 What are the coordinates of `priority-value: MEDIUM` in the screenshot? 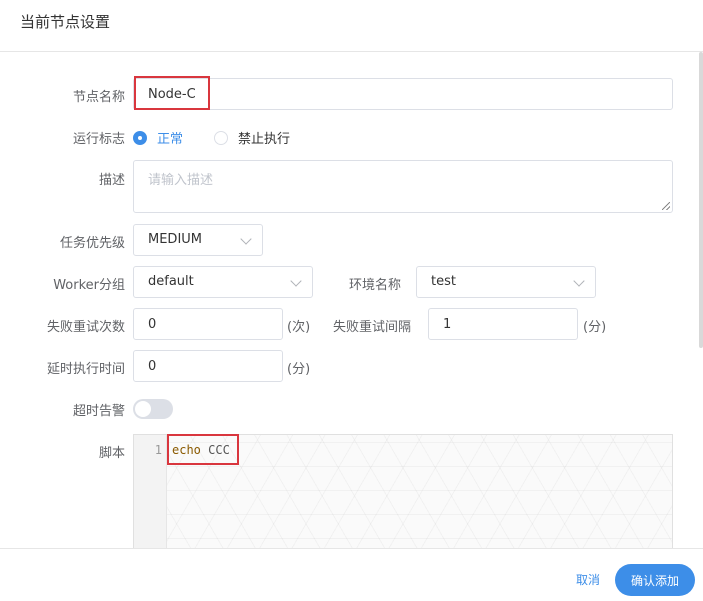 It's located at (175, 239).